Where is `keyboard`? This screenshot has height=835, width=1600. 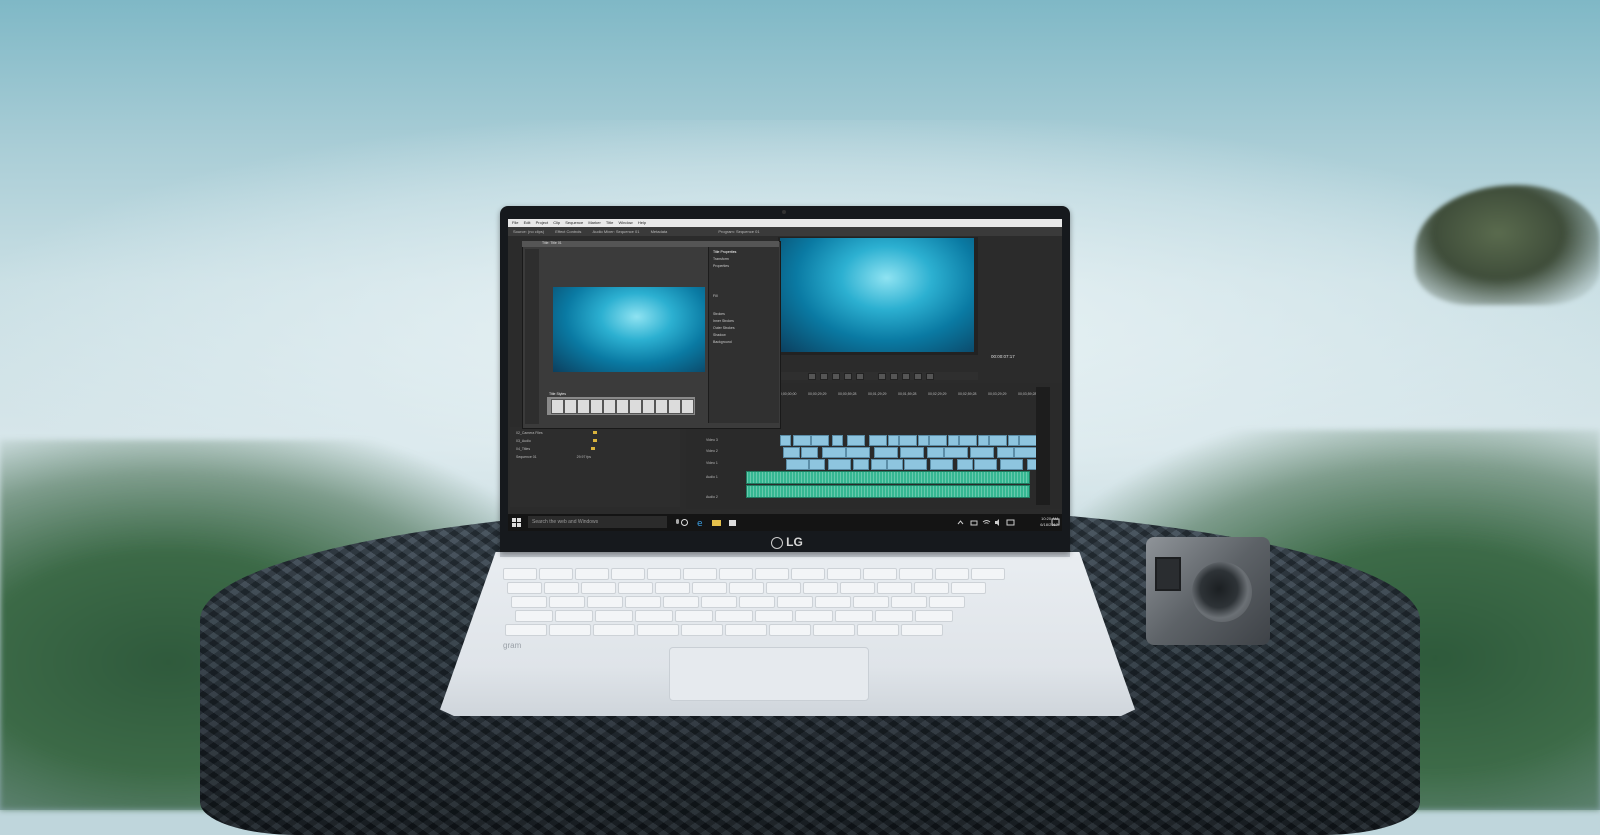 keyboard is located at coordinates (775, 603).